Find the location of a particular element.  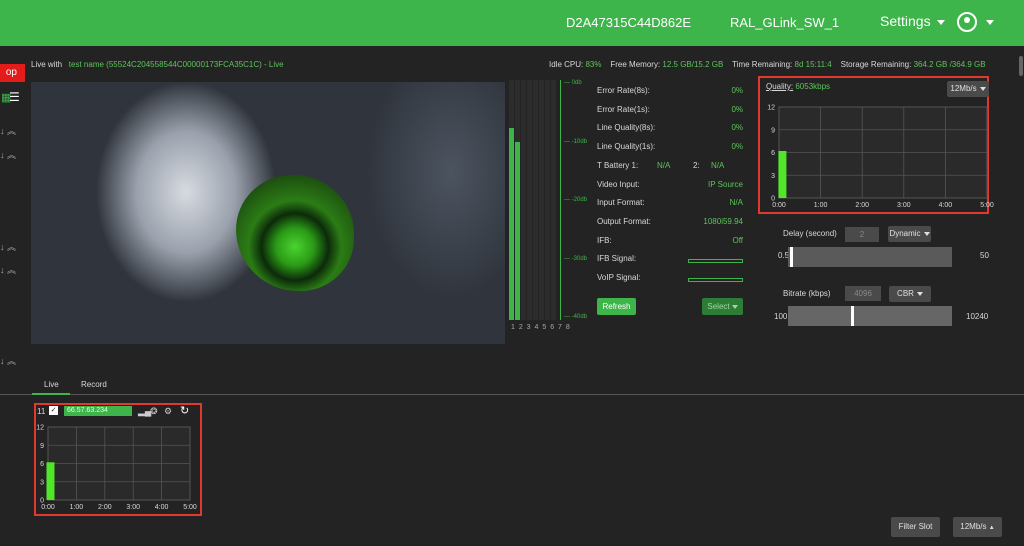

stat-label: Error Rate(1s): is located at coordinates (623, 109).